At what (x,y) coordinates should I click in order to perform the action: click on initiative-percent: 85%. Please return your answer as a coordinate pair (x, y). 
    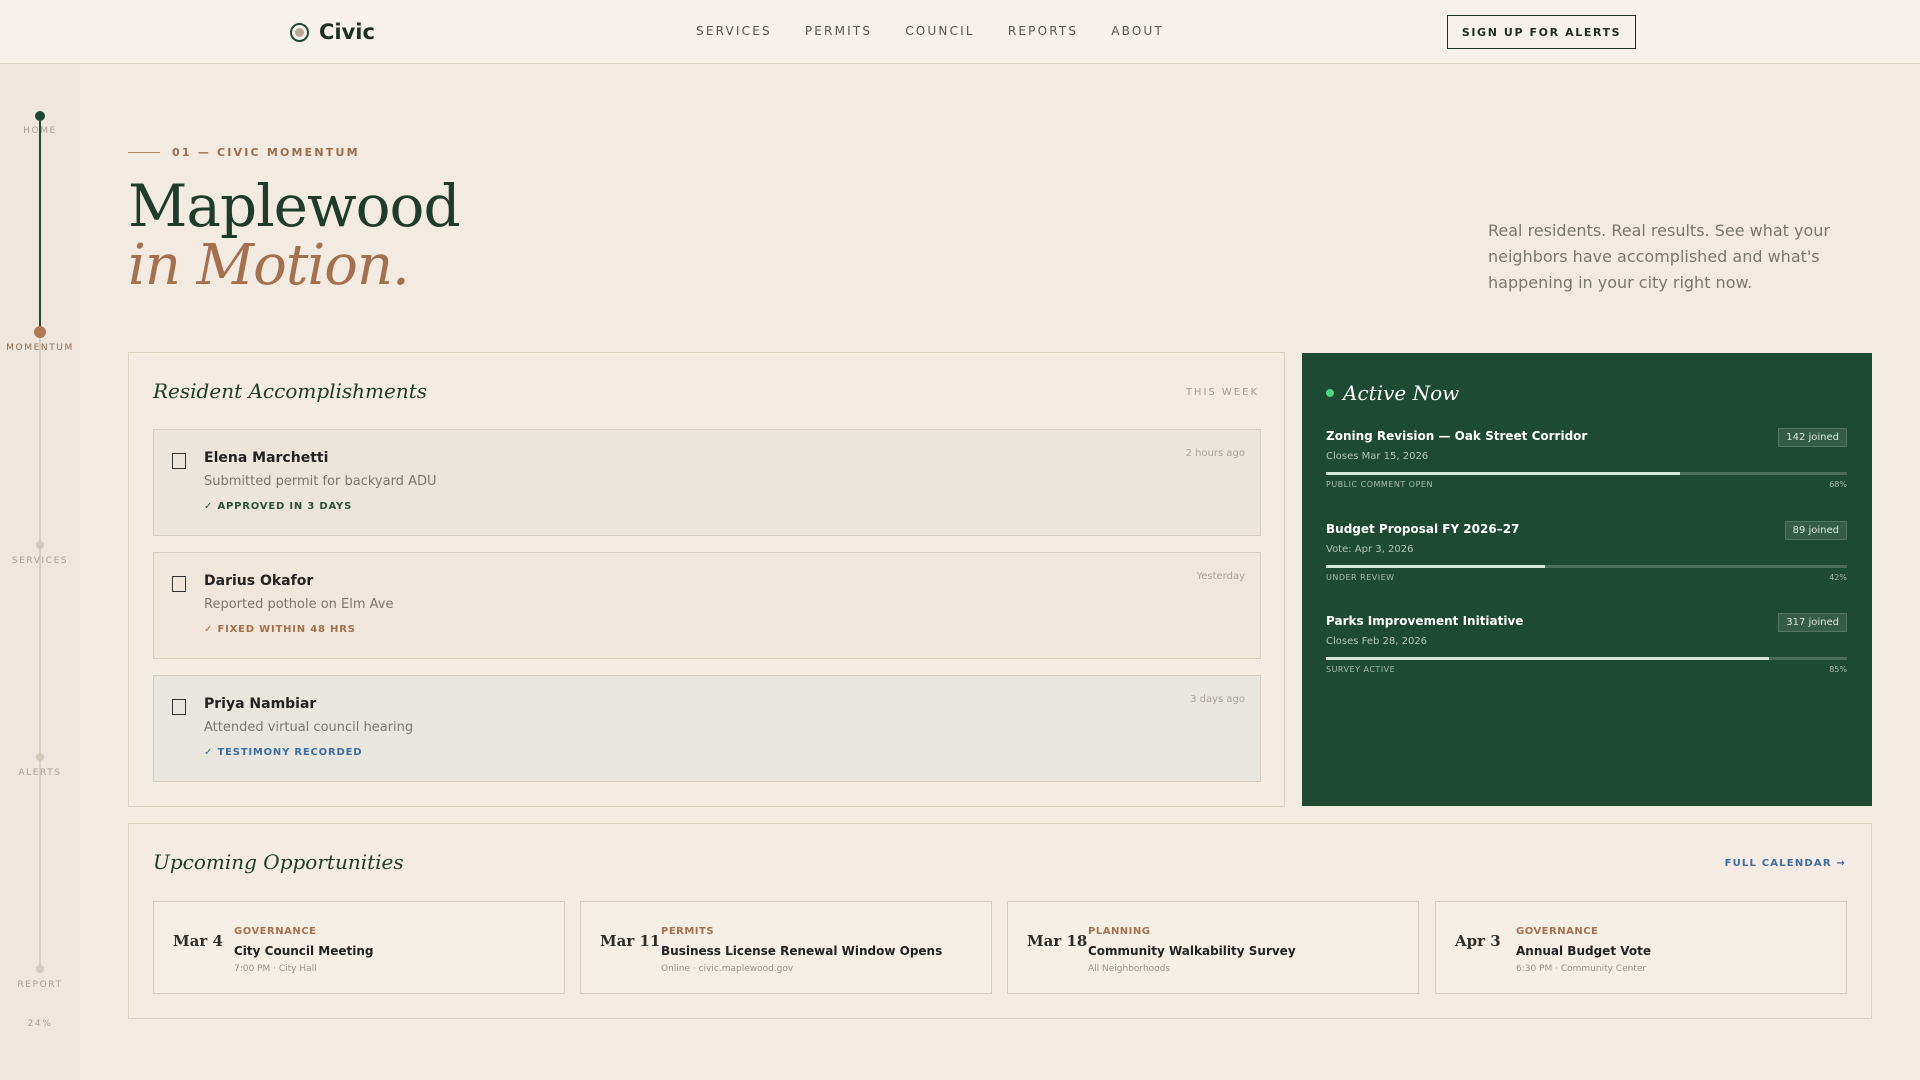
    Looking at the image, I should click on (1838, 669).